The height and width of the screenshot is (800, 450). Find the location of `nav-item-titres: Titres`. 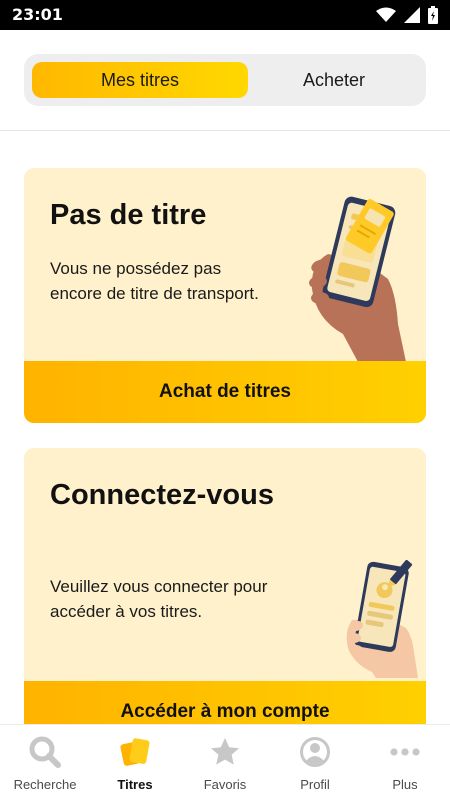

nav-item-titres: Titres is located at coordinates (135, 762).